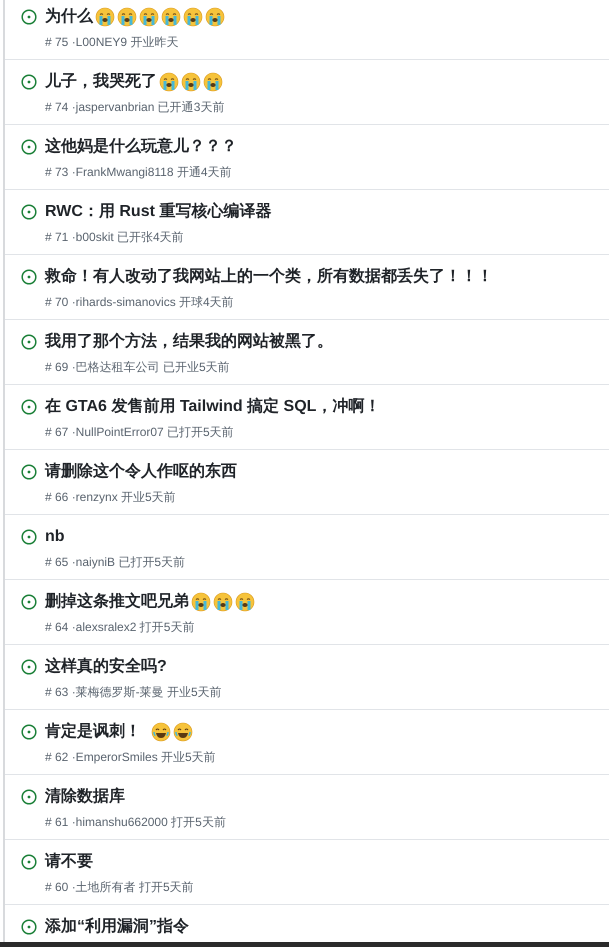 This screenshot has width=609, height=947. I want to click on issue-meta: # 75 ·L00NEY9 开业昨天, so click(112, 42).